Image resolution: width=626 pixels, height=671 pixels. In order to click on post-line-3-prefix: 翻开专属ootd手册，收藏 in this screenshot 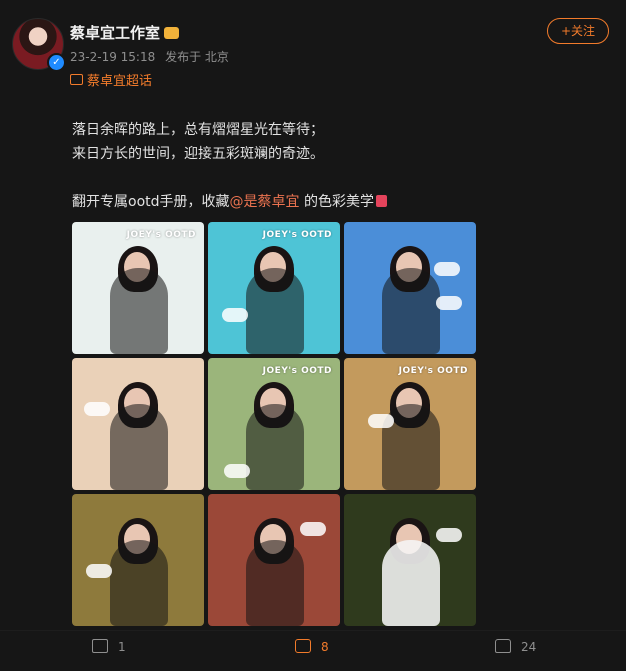, I will do `click(151, 202)`.